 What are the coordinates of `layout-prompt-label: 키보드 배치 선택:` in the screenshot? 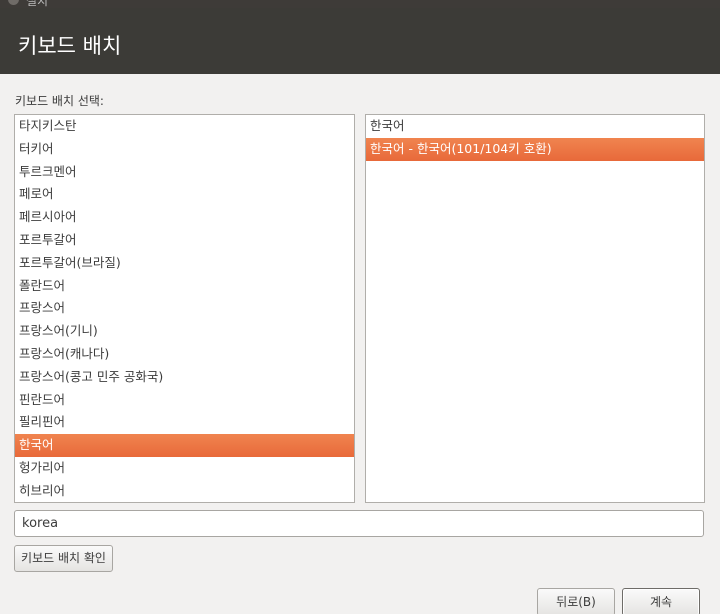 It's located at (59, 101).